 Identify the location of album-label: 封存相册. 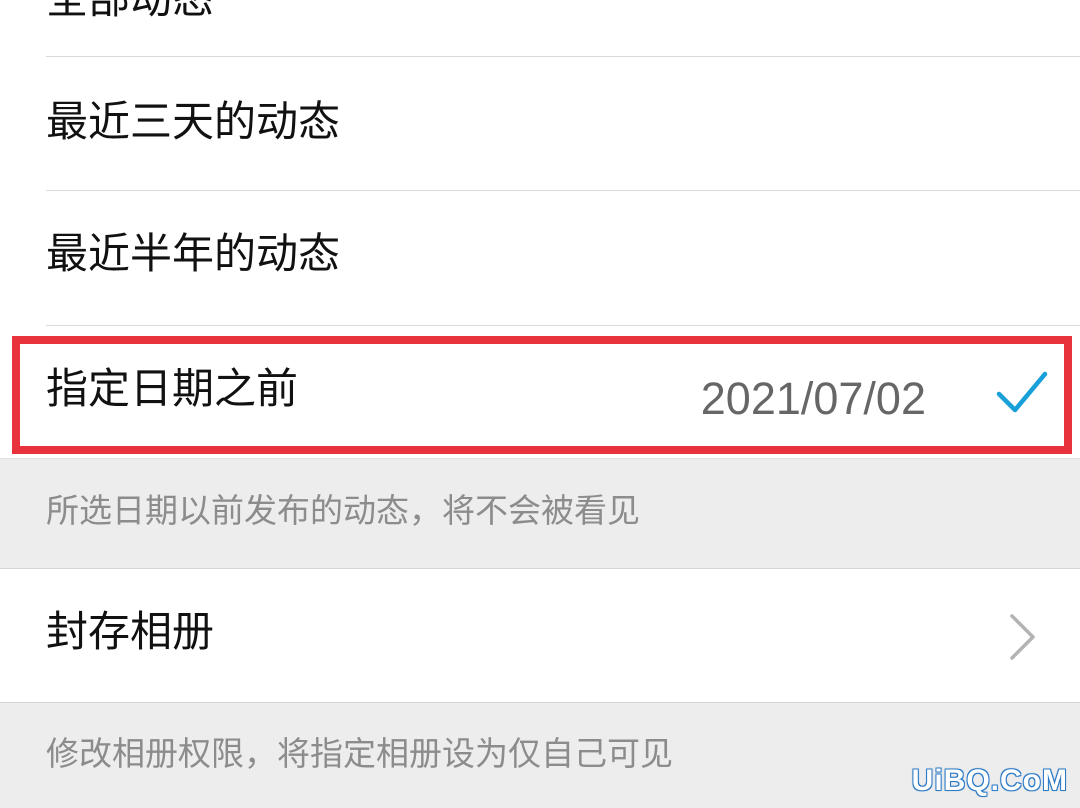
(130, 631).